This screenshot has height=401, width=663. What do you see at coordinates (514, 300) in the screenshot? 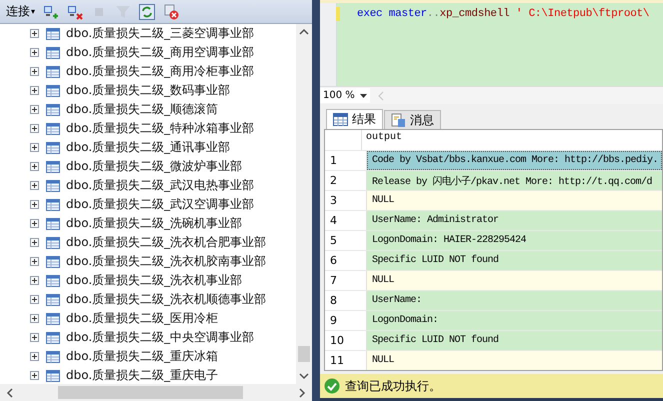
I see `table-cell: UserName:` at bounding box center [514, 300].